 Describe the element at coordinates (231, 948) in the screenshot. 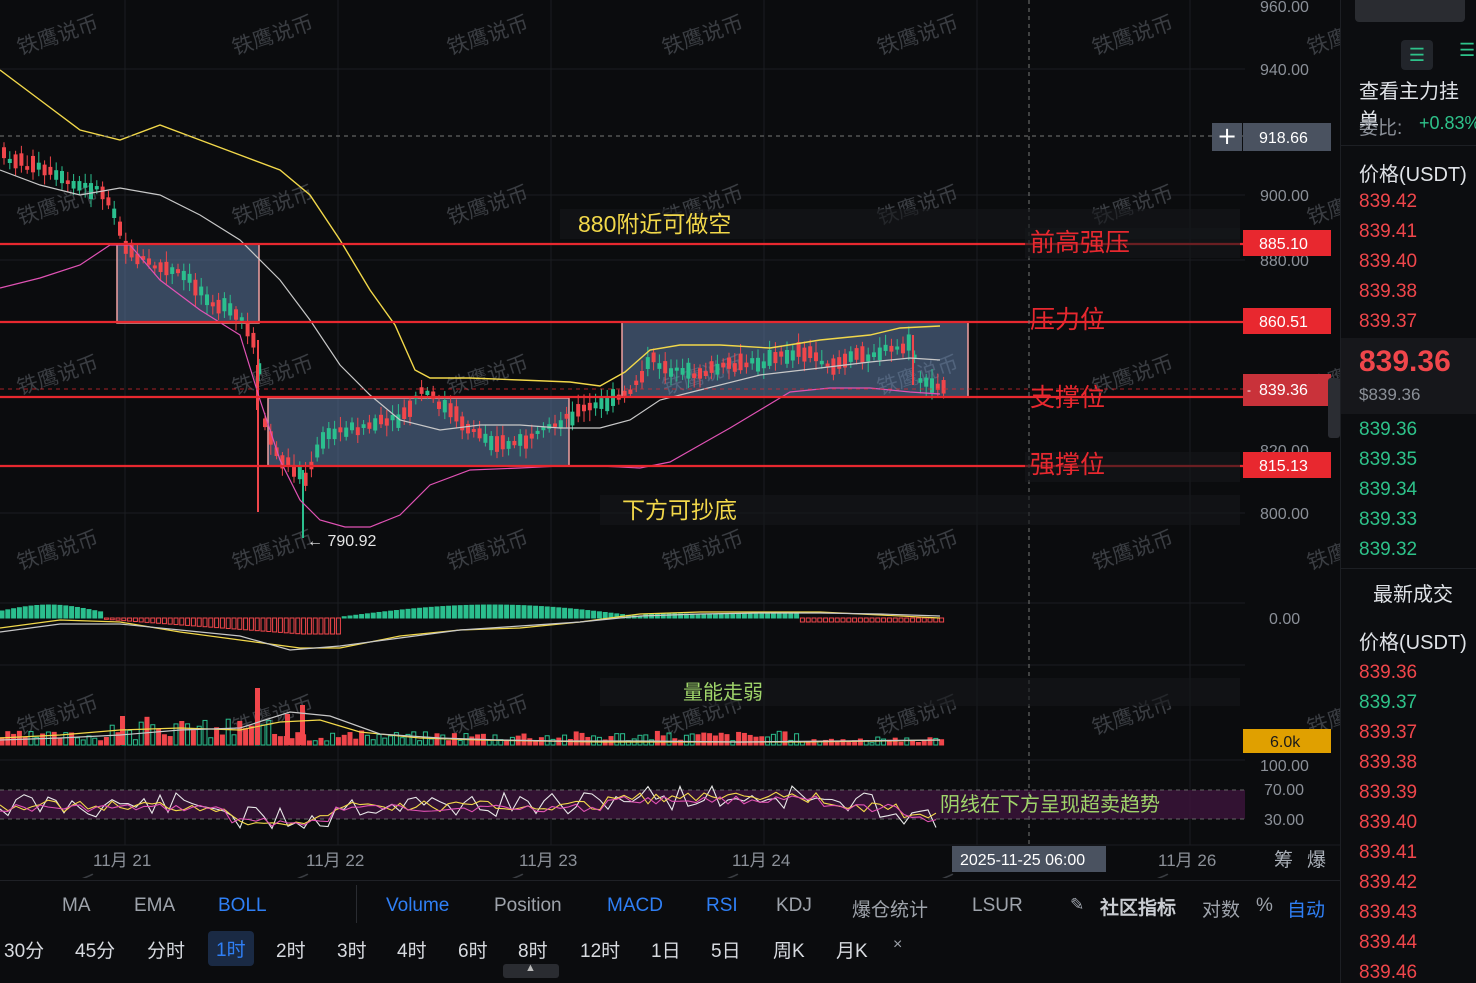

I see `interval-1h: 1时` at that location.